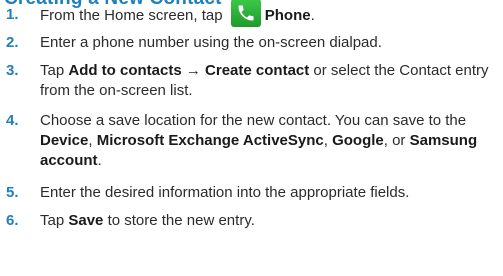 The image size is (503, 276). I want to click on step-number: 1., so click(12, 14).